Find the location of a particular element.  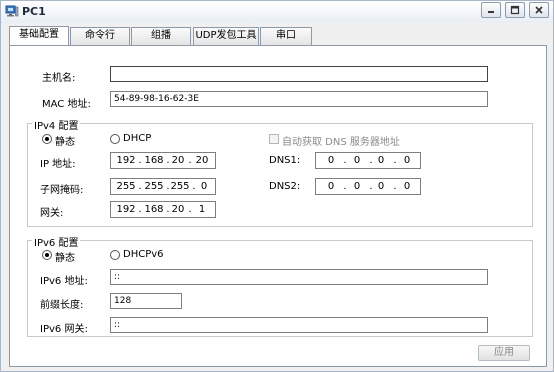

ipv4-dhcp-label: DHCP is located at coordinates (137, 138).